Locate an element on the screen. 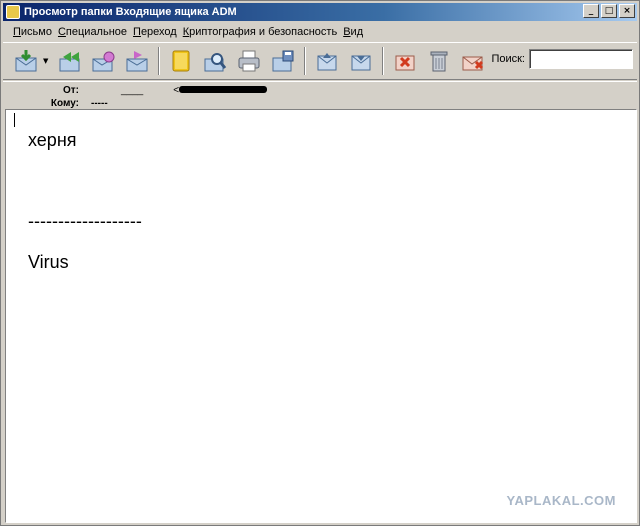  next-icon is located at coordinates (361, 61).